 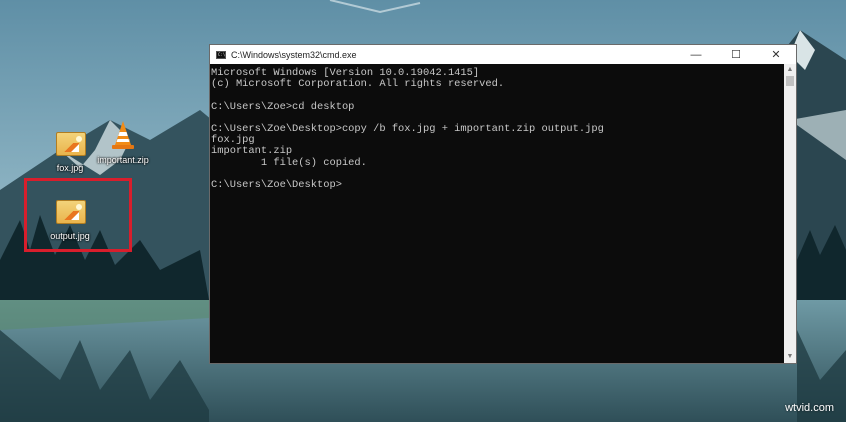 I want to click on console-line: 1 file(s) copied., so click(x=289, y=162).